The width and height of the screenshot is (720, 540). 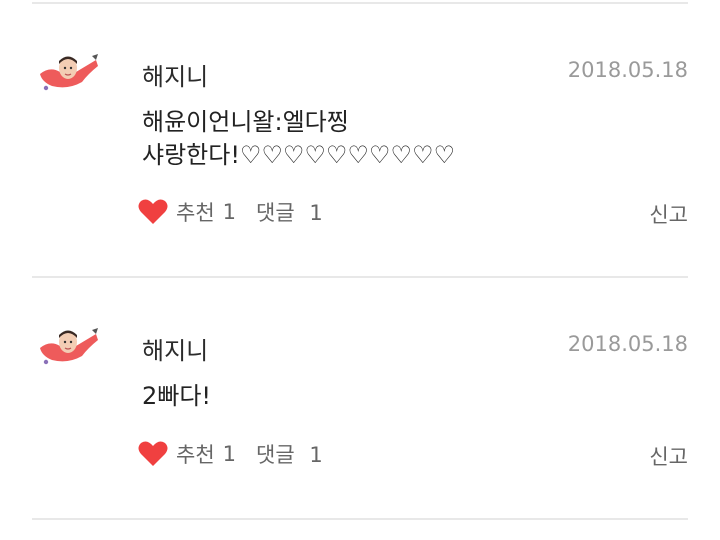 I want to click on comment-text-line: 2빠다!, so click(x=177, y=396).